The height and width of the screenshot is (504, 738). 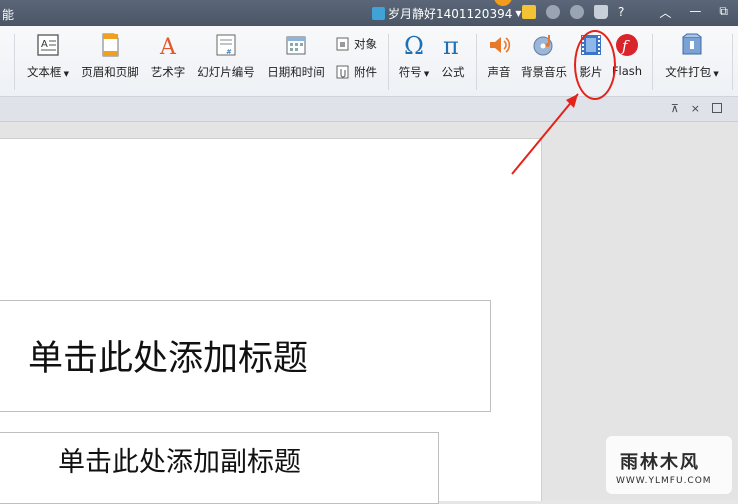 I want to click on background-music-button: 背景音乐, so click(x=544, y=56).